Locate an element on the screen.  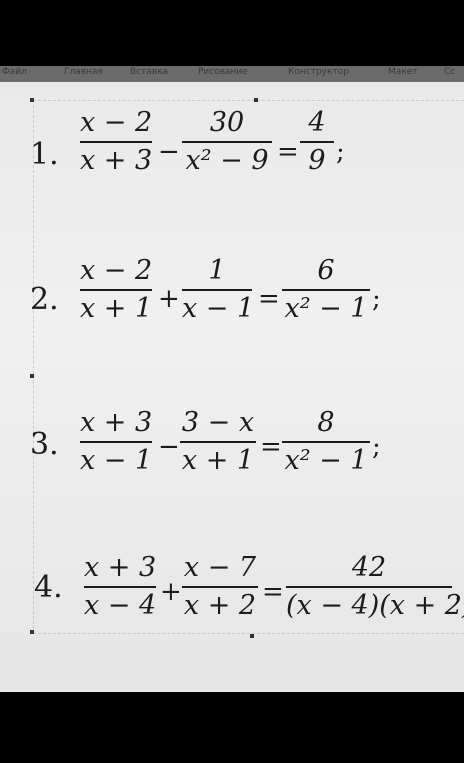
terminator: . is located at coordinates (458, 592).